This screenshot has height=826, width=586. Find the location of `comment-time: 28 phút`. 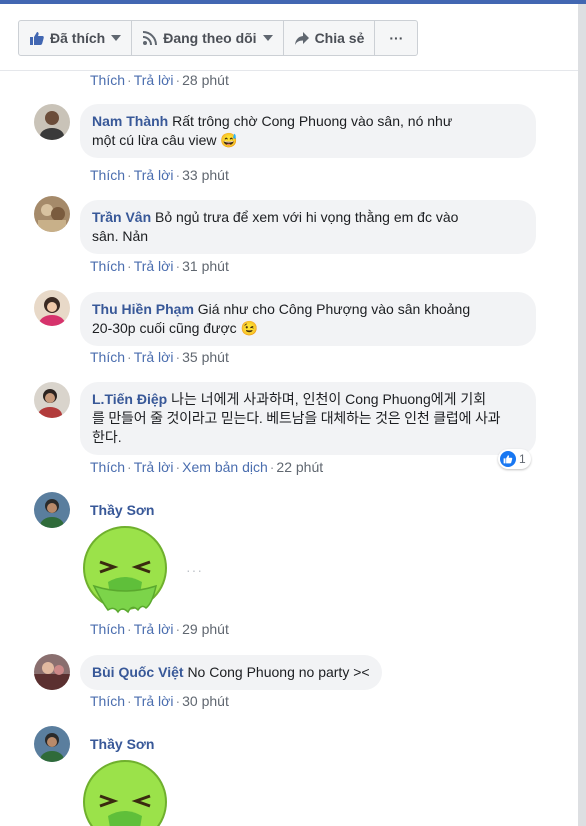

comment-time: 28 phút is located at coordinates (205, 80).